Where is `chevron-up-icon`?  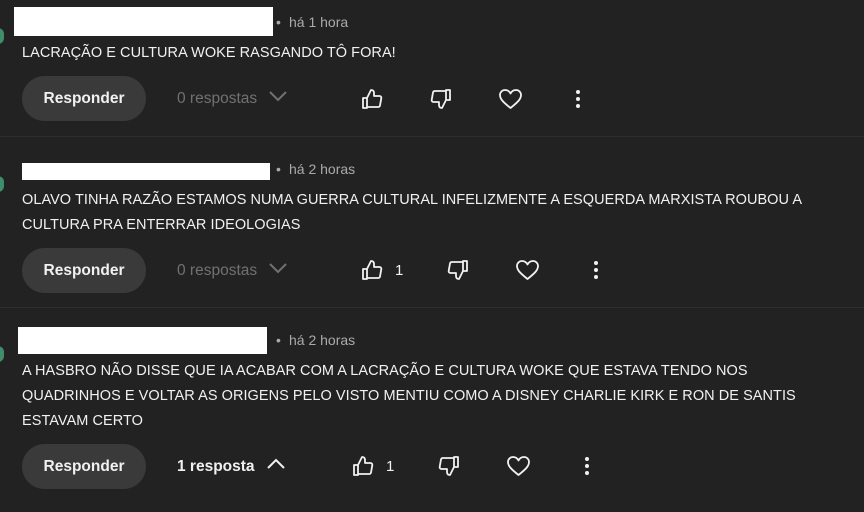 chevron-up-icon is located at coordinates (276, 466).